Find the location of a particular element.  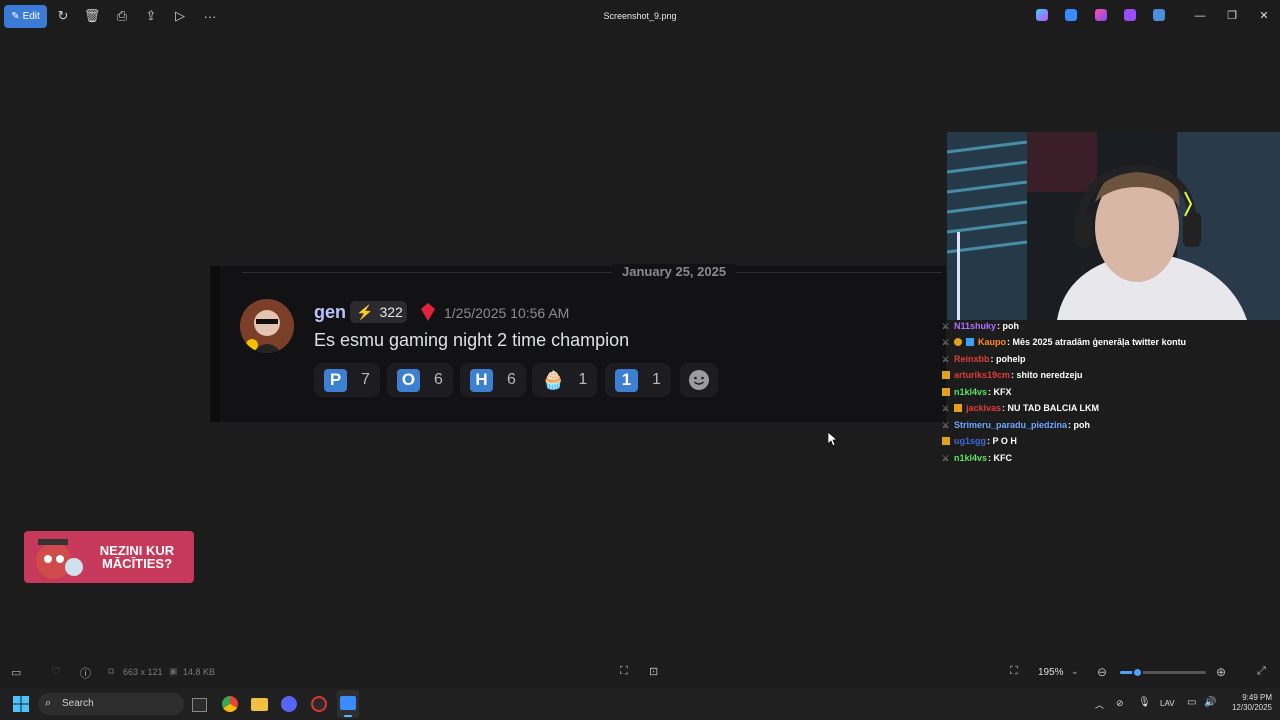

cursor-icon is located at coordinates (832, 441).